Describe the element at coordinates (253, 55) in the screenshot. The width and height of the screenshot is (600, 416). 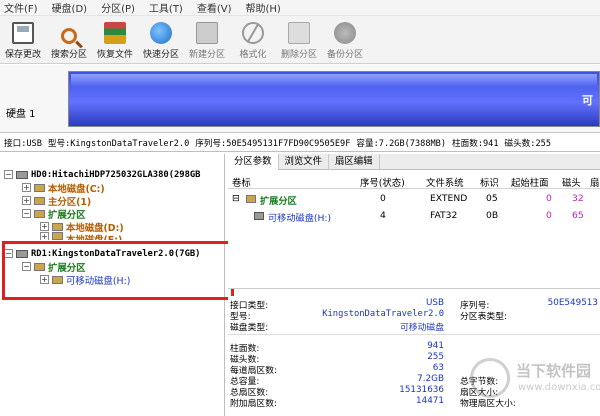
I see `format-label: 格式化` at that location.